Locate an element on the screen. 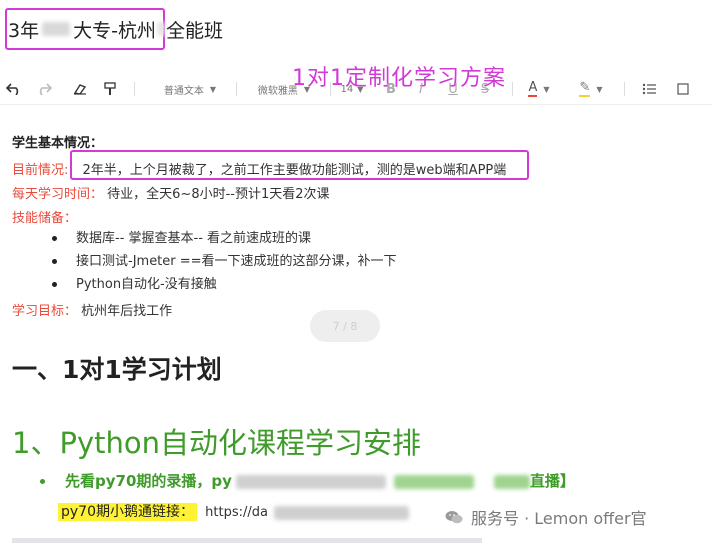 Image resolution: width=712 pixels, height=545 pixels. link-line: py70期小鹅通链接： https://da is located at coordinates (234, 511).